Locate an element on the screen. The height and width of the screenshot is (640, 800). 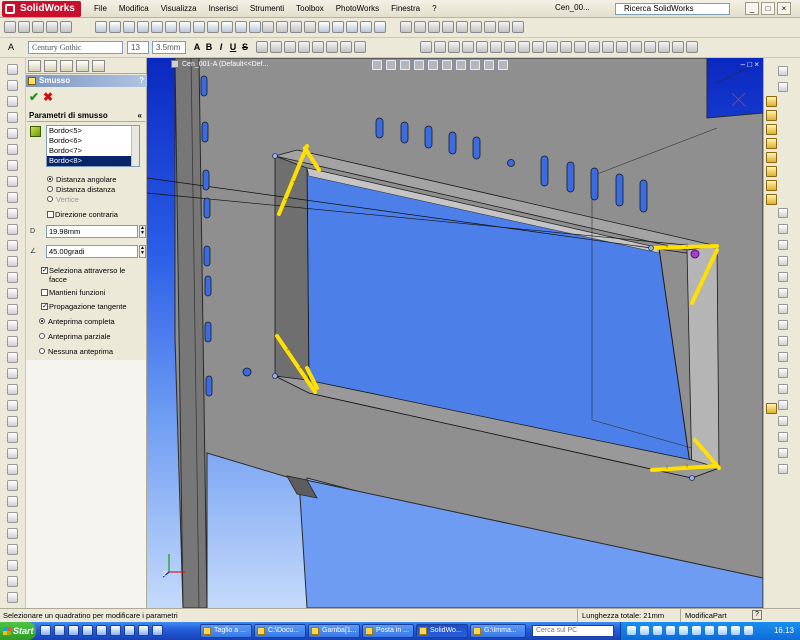
explorer-icon is located at coordinates (115, 630).